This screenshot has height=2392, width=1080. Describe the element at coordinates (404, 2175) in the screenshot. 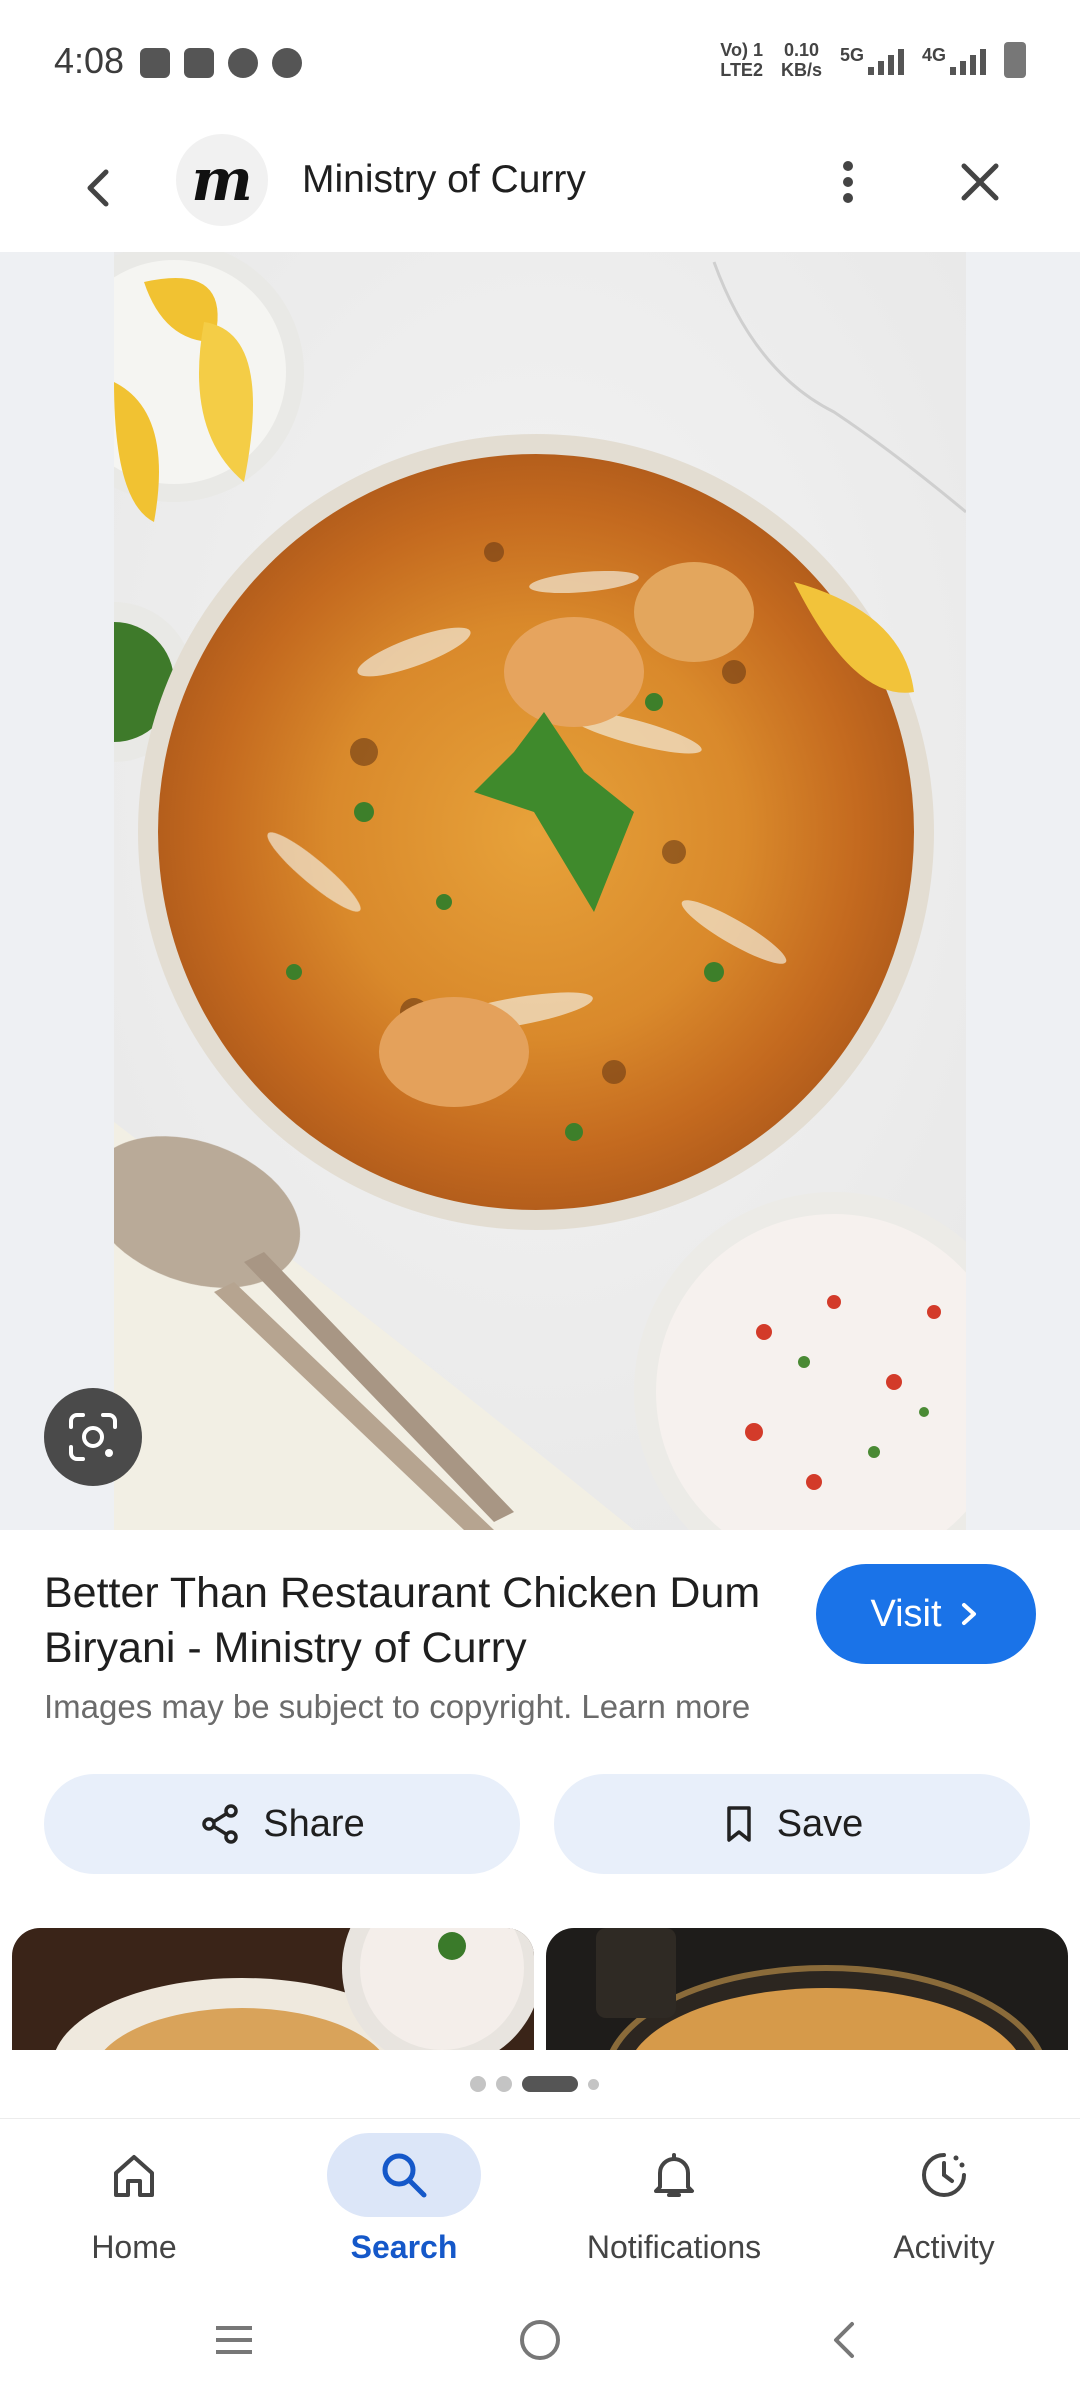

I see `search-icon` at that location.